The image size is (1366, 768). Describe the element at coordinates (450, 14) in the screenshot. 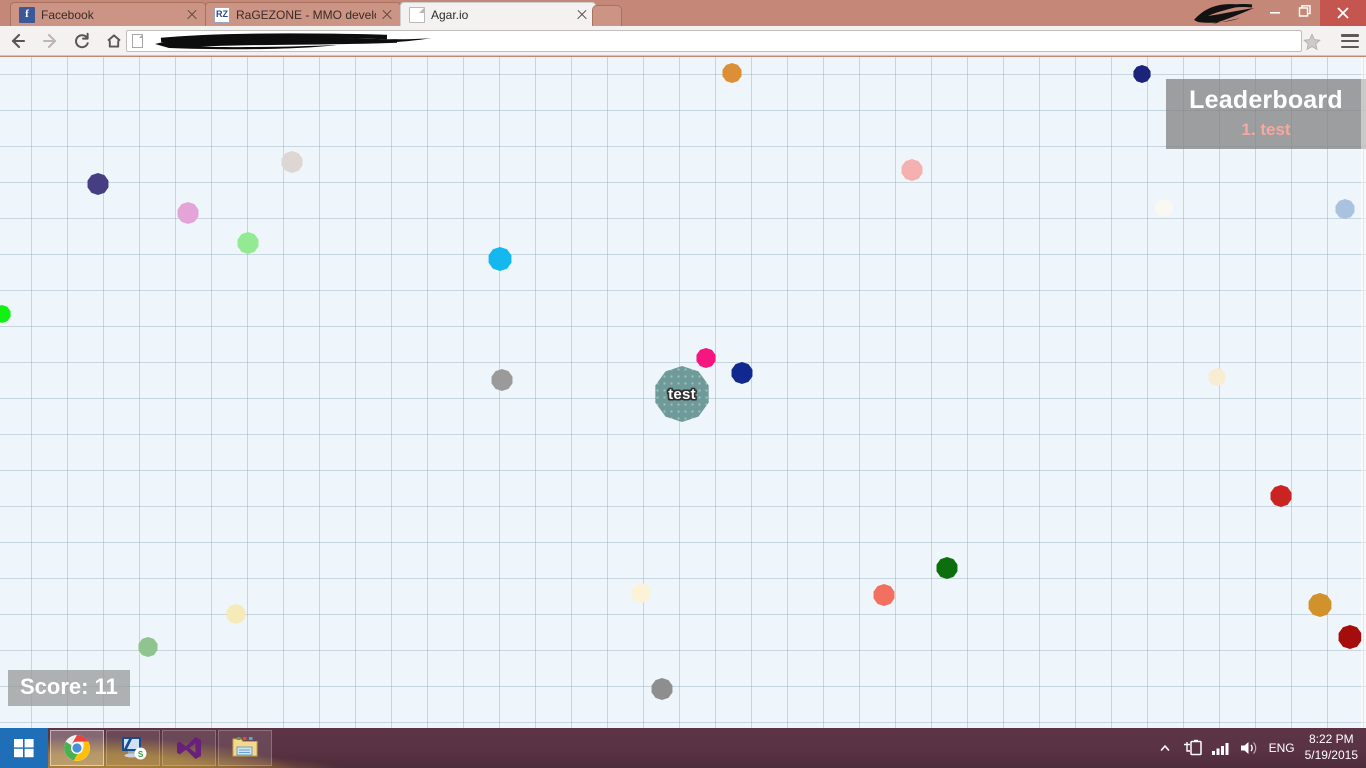

I see `tab-title: Agar.io` at that location.